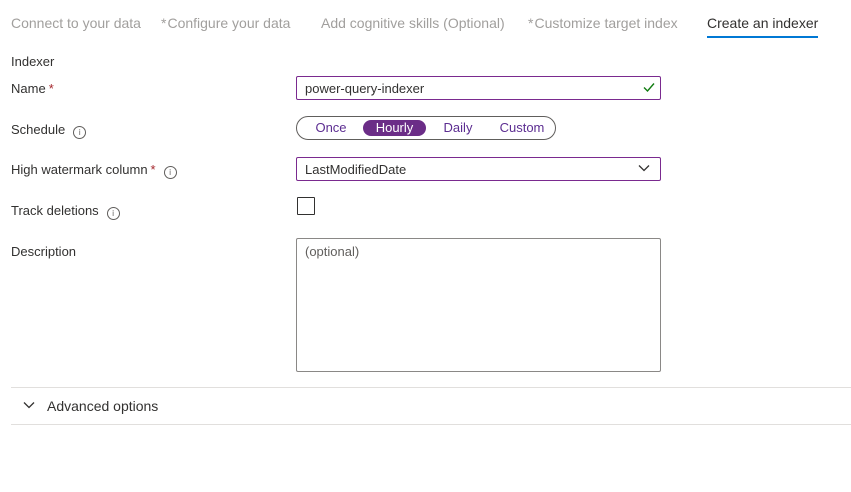 The height and width of the screenshot is (492, 851). I want to click on schedule-option-custom: Custom, so click(522, 128).